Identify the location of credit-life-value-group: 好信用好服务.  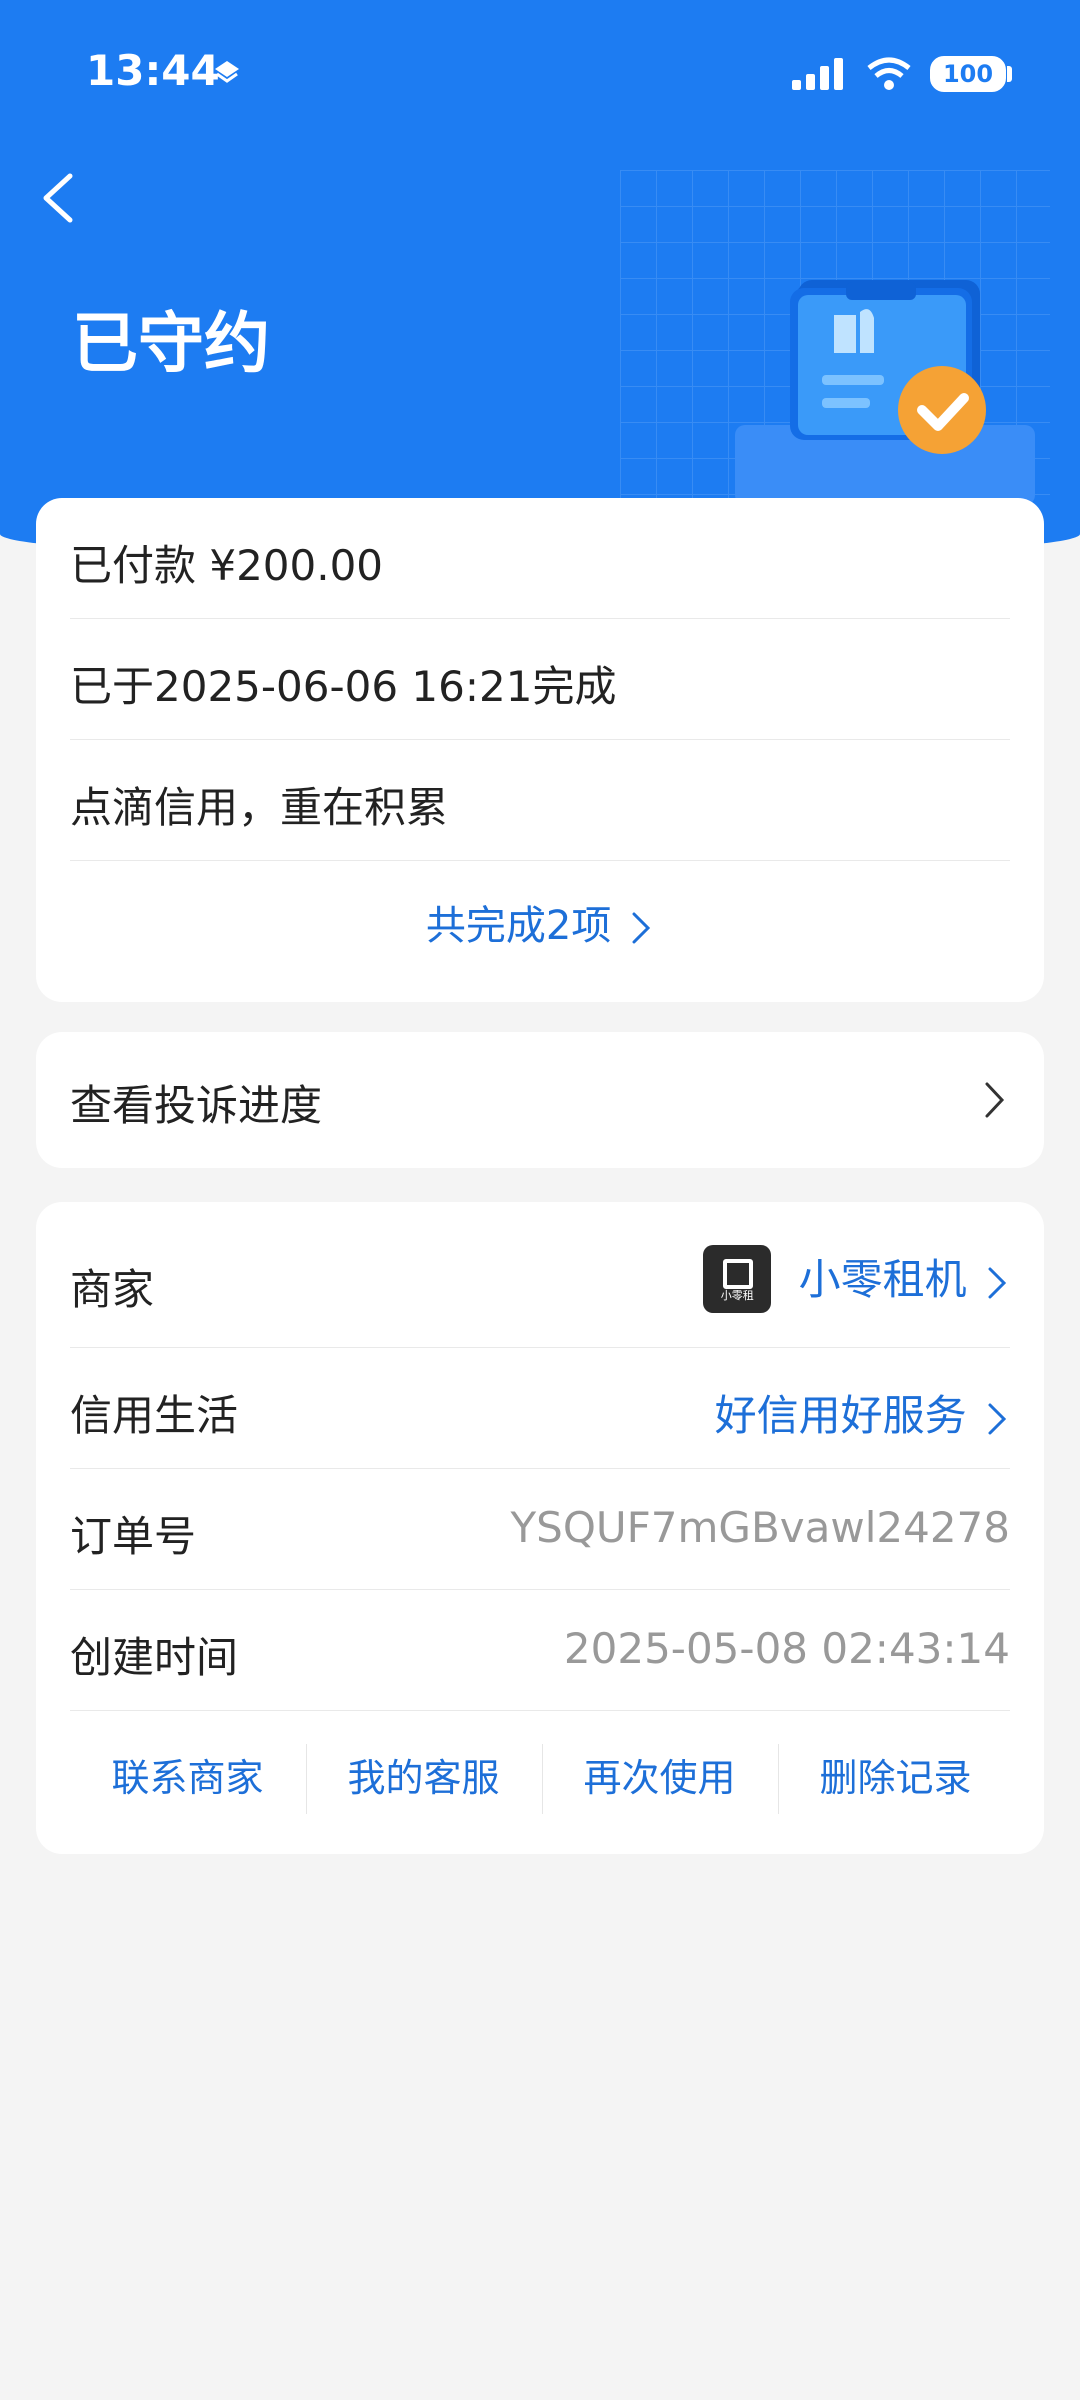
(862, 1412).